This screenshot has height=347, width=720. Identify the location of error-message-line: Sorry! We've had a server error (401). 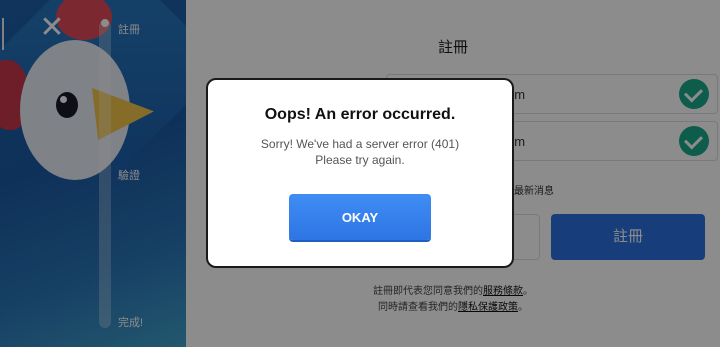
(360, 144).